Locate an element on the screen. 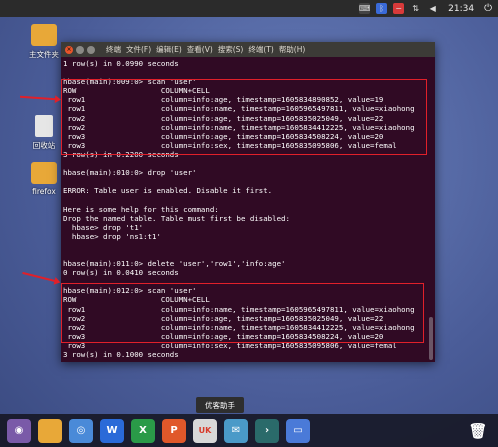  arrow-annotation-first is located at coordinates (38, 98).